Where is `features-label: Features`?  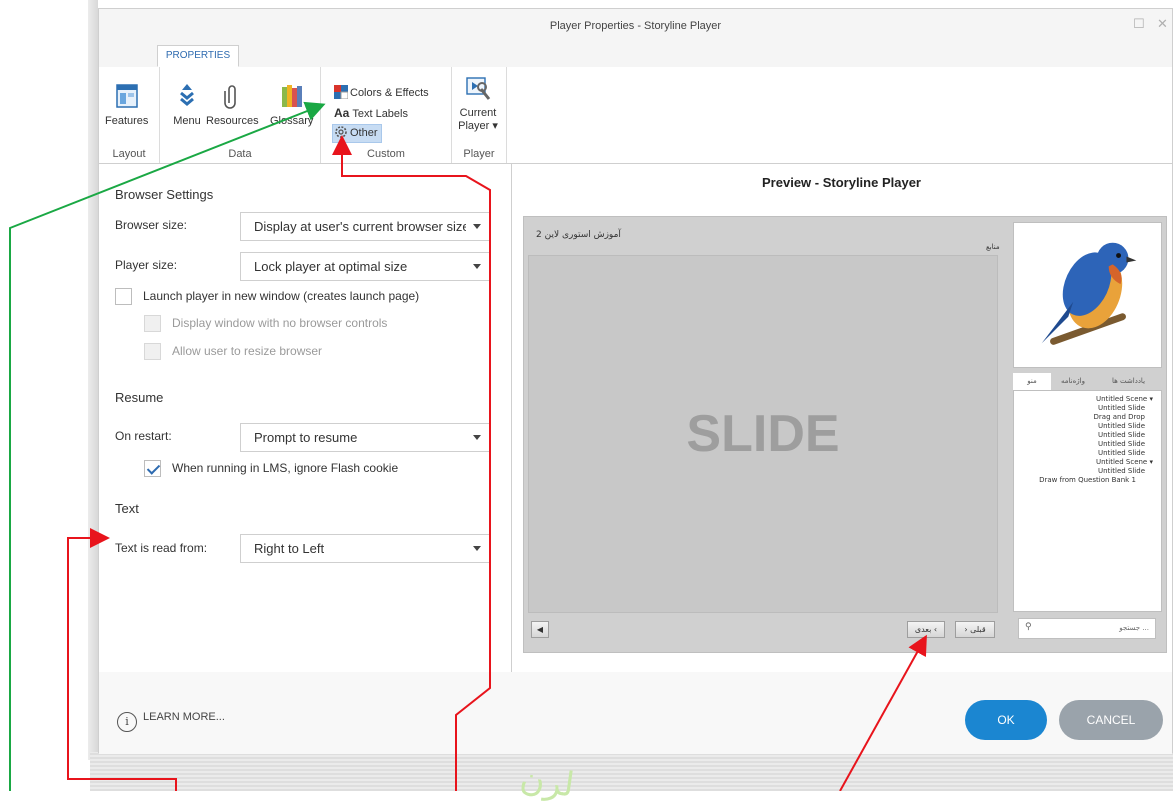
features-label: Features is located at coordinates (127, 121).